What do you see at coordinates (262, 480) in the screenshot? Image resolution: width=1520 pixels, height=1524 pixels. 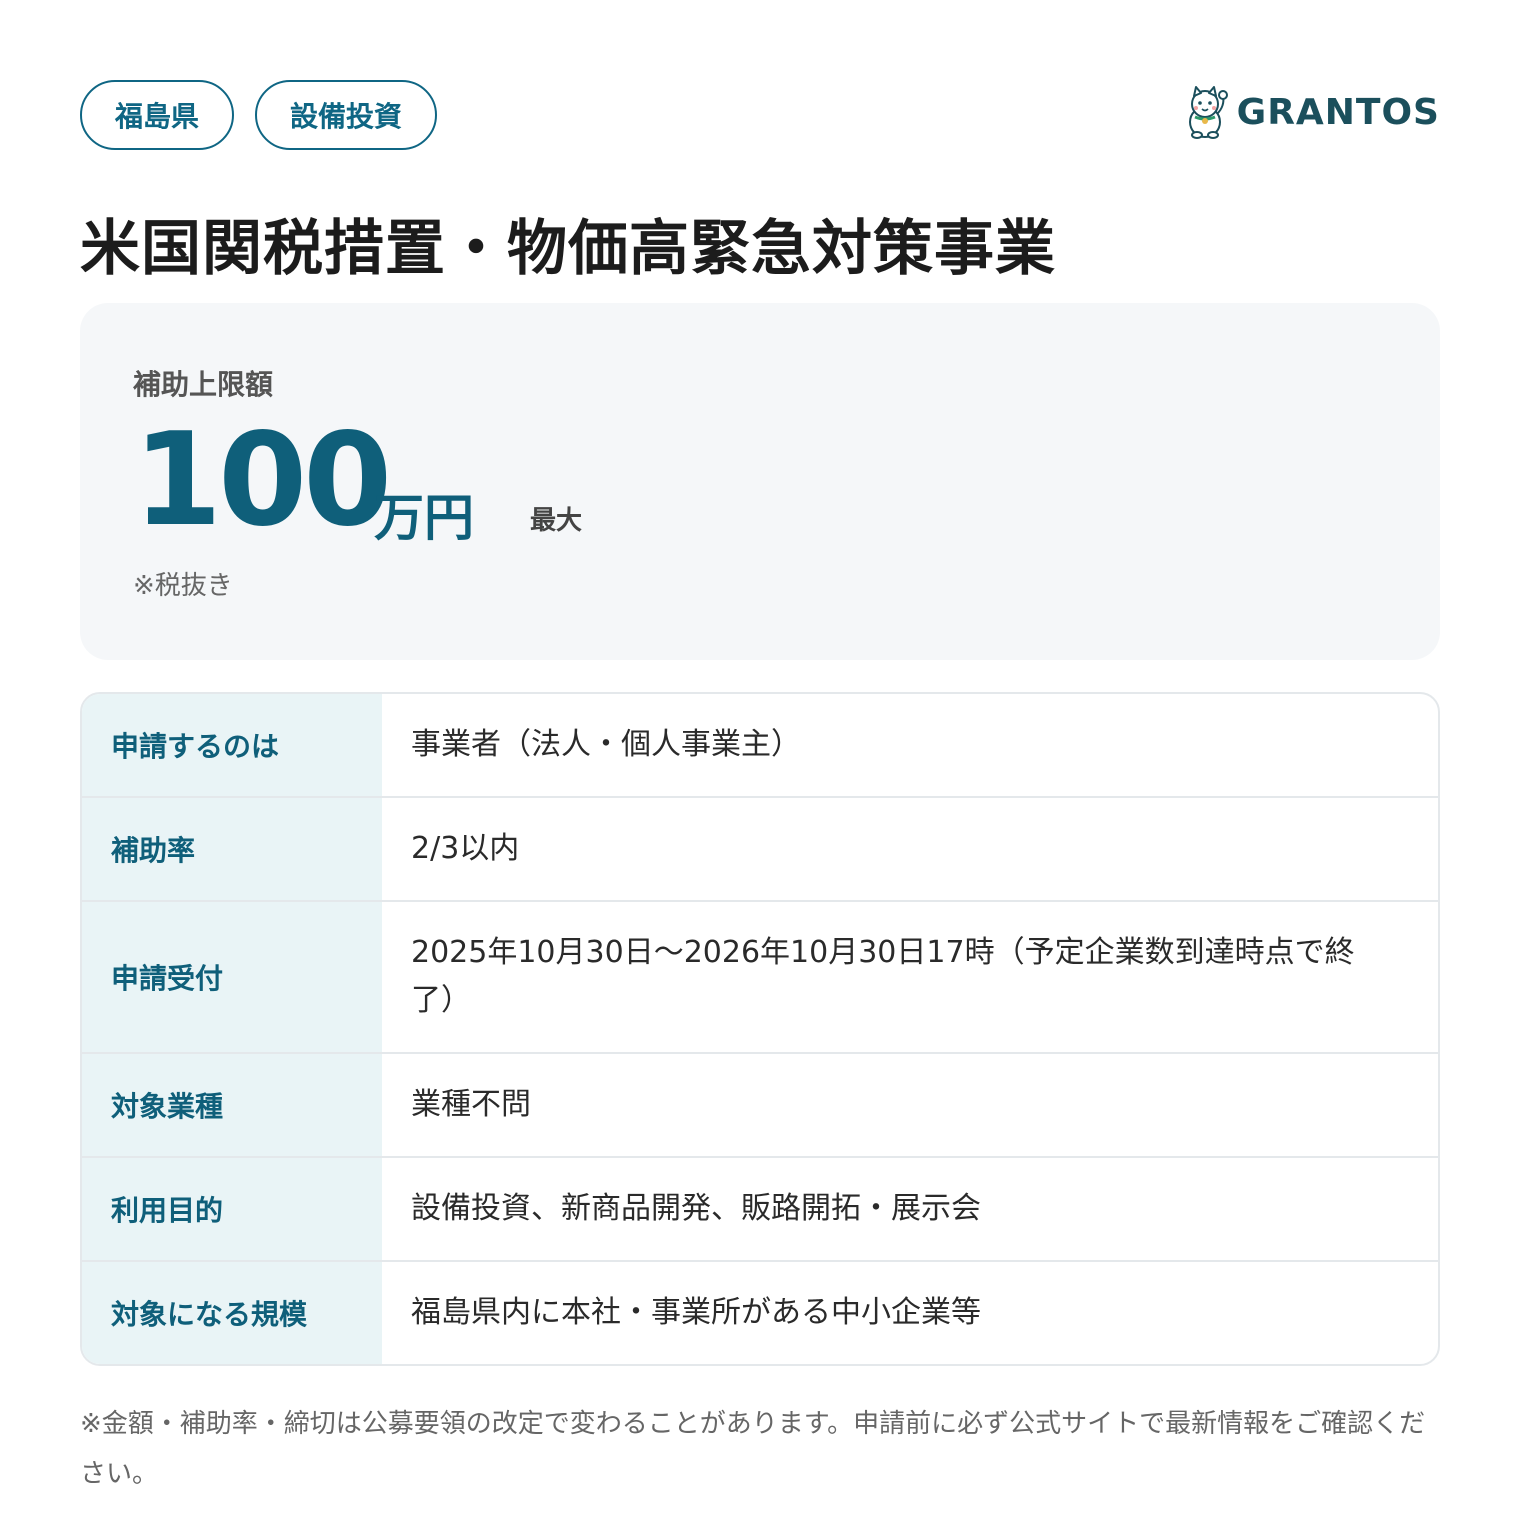 I see `amount-value: 100` at bounding box center [262, 480].